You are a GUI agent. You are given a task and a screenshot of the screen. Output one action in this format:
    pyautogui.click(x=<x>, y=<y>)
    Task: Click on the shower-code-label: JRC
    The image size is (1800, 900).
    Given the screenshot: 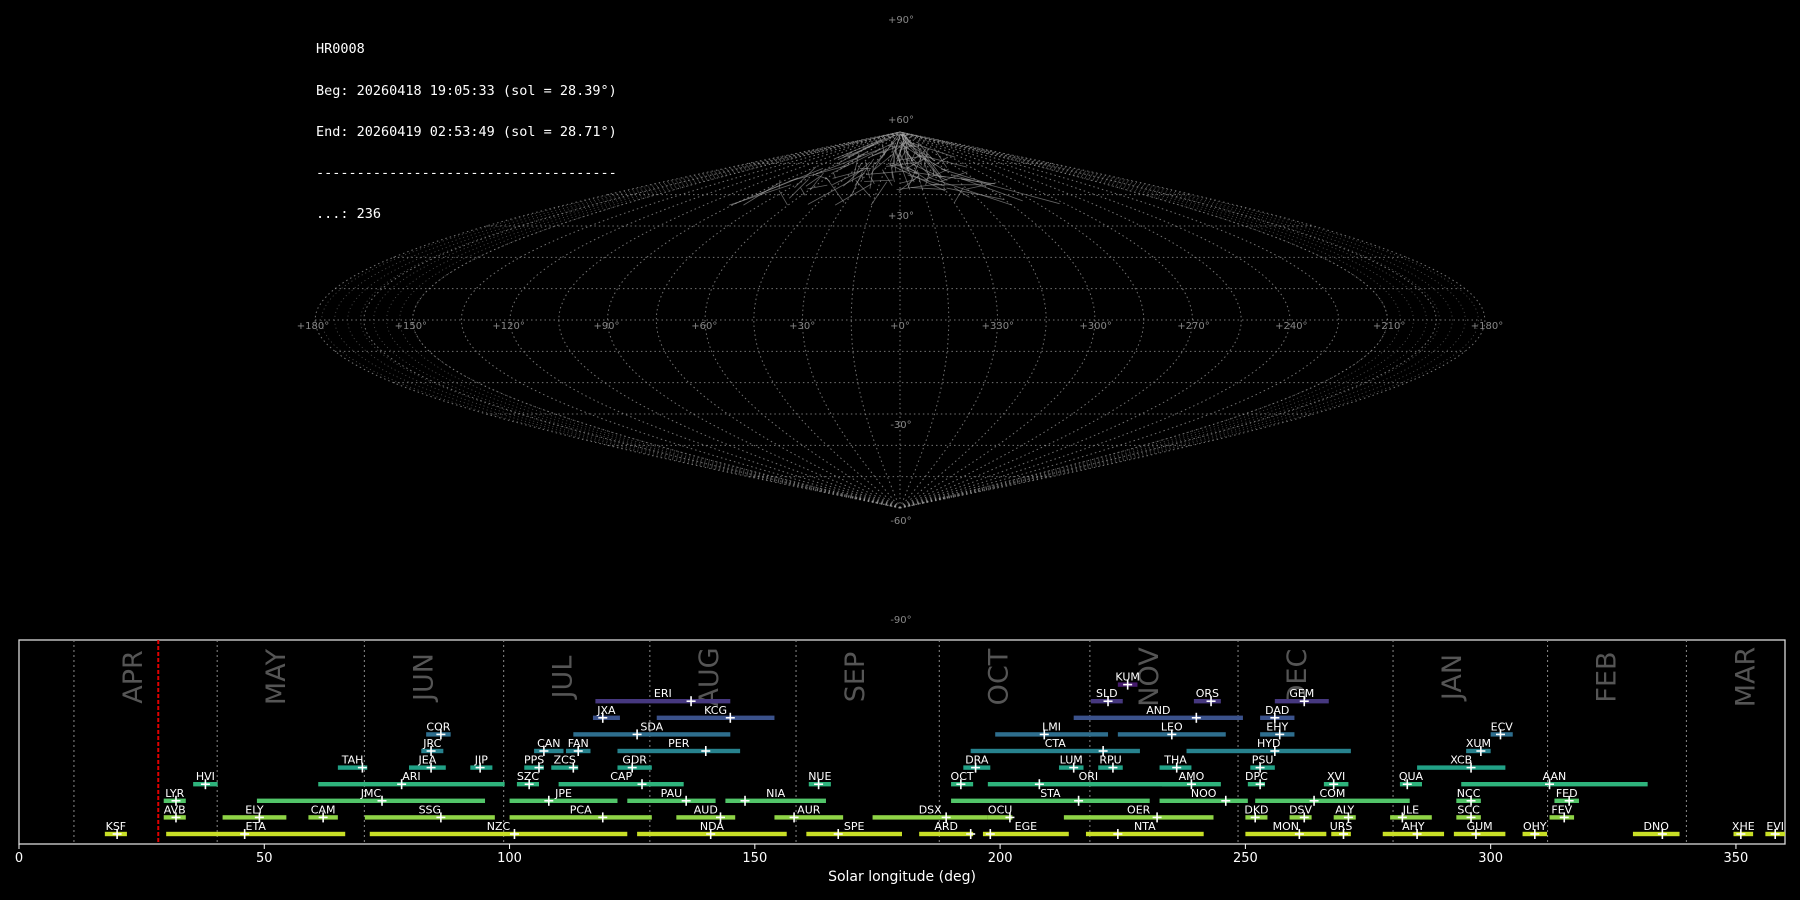 What is the action you would take?
    pyautogui.click(x=431, y=743)
    